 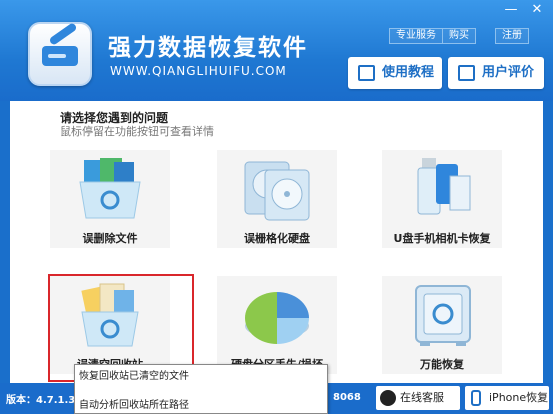 I want to click on iphone-recovery-button: iPhone恢复, so click(x=507, y=398).